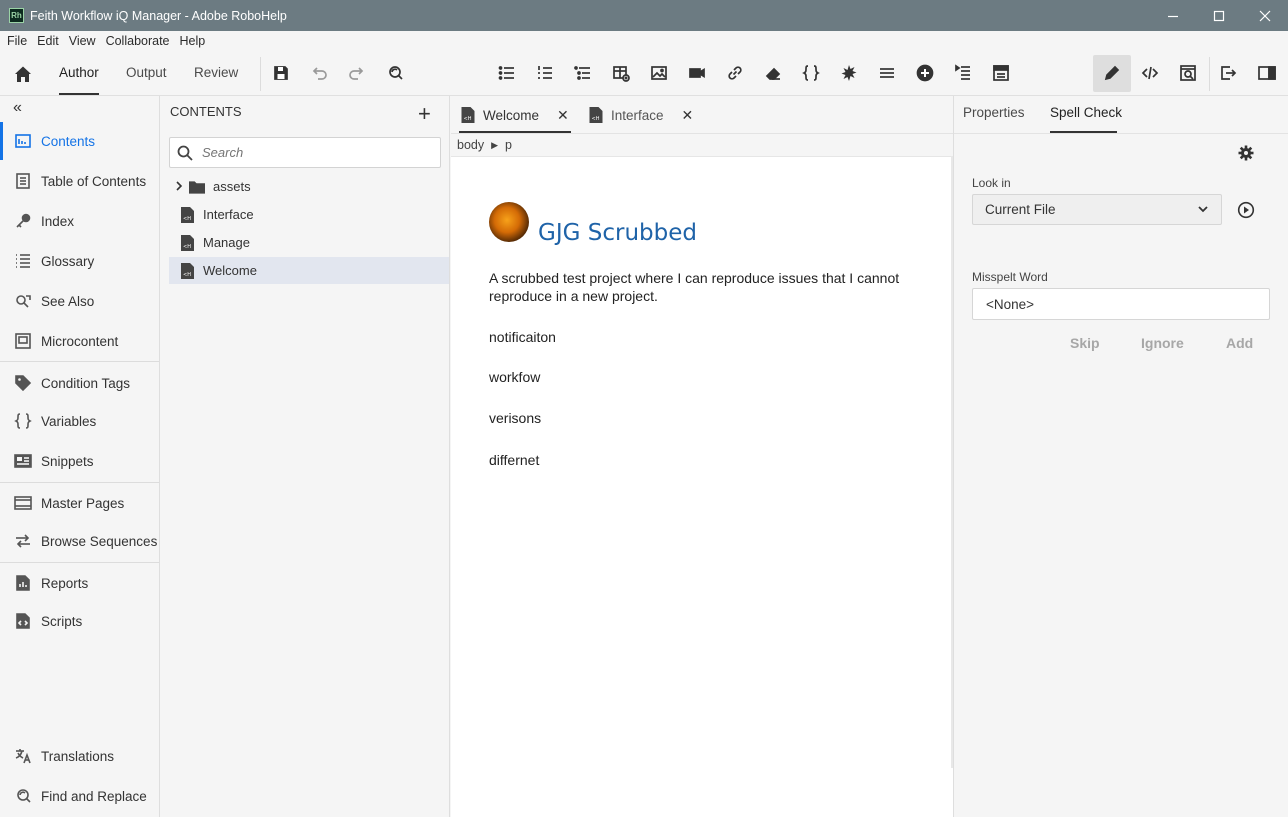 This screenshot has width=1288, height=817. What do you see at coordinates (79, 461) in the screenshot?
I see `nav-snippets: Snippets` at bounding box center [79, 461].